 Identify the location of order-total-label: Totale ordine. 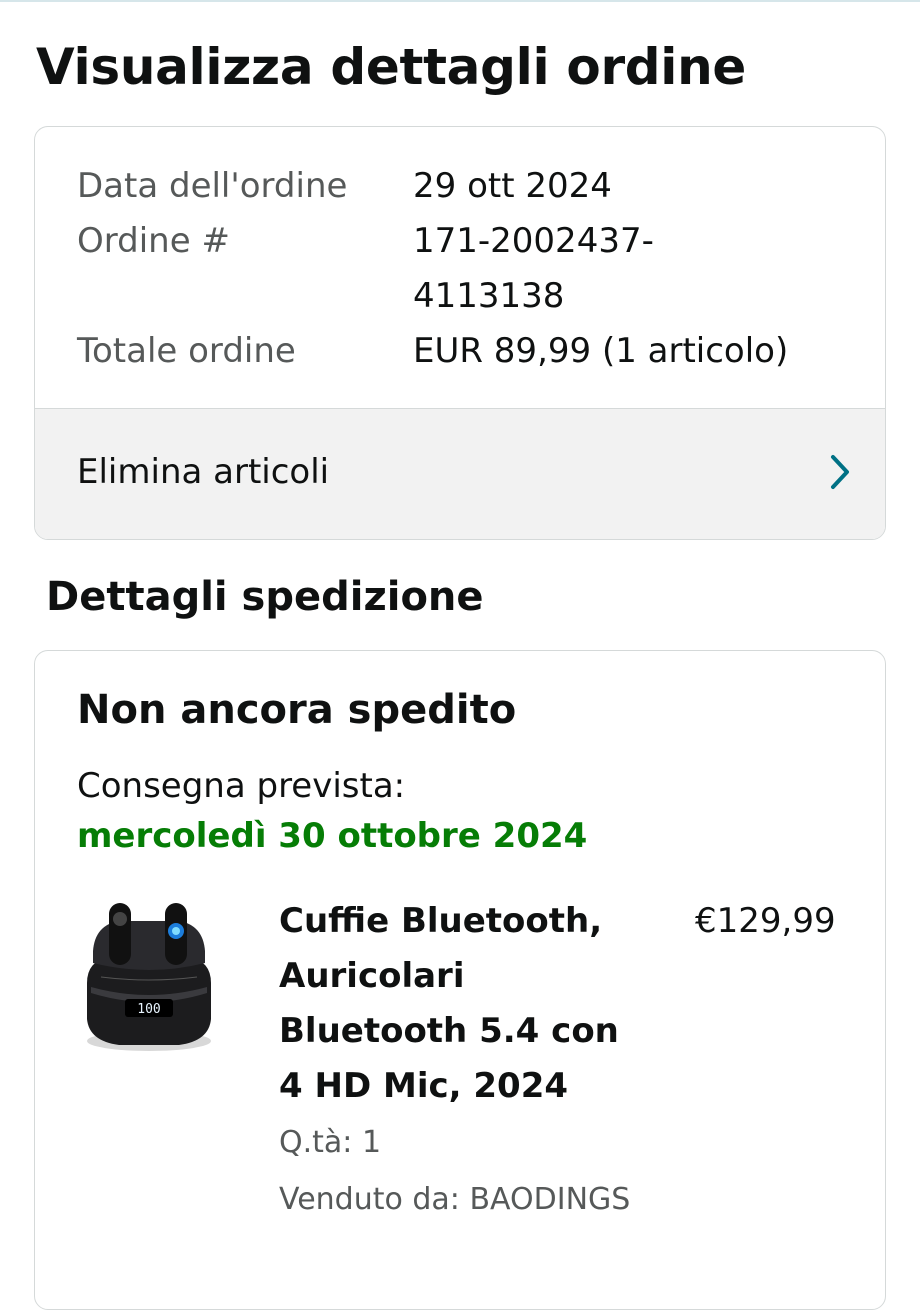
(186, 351).